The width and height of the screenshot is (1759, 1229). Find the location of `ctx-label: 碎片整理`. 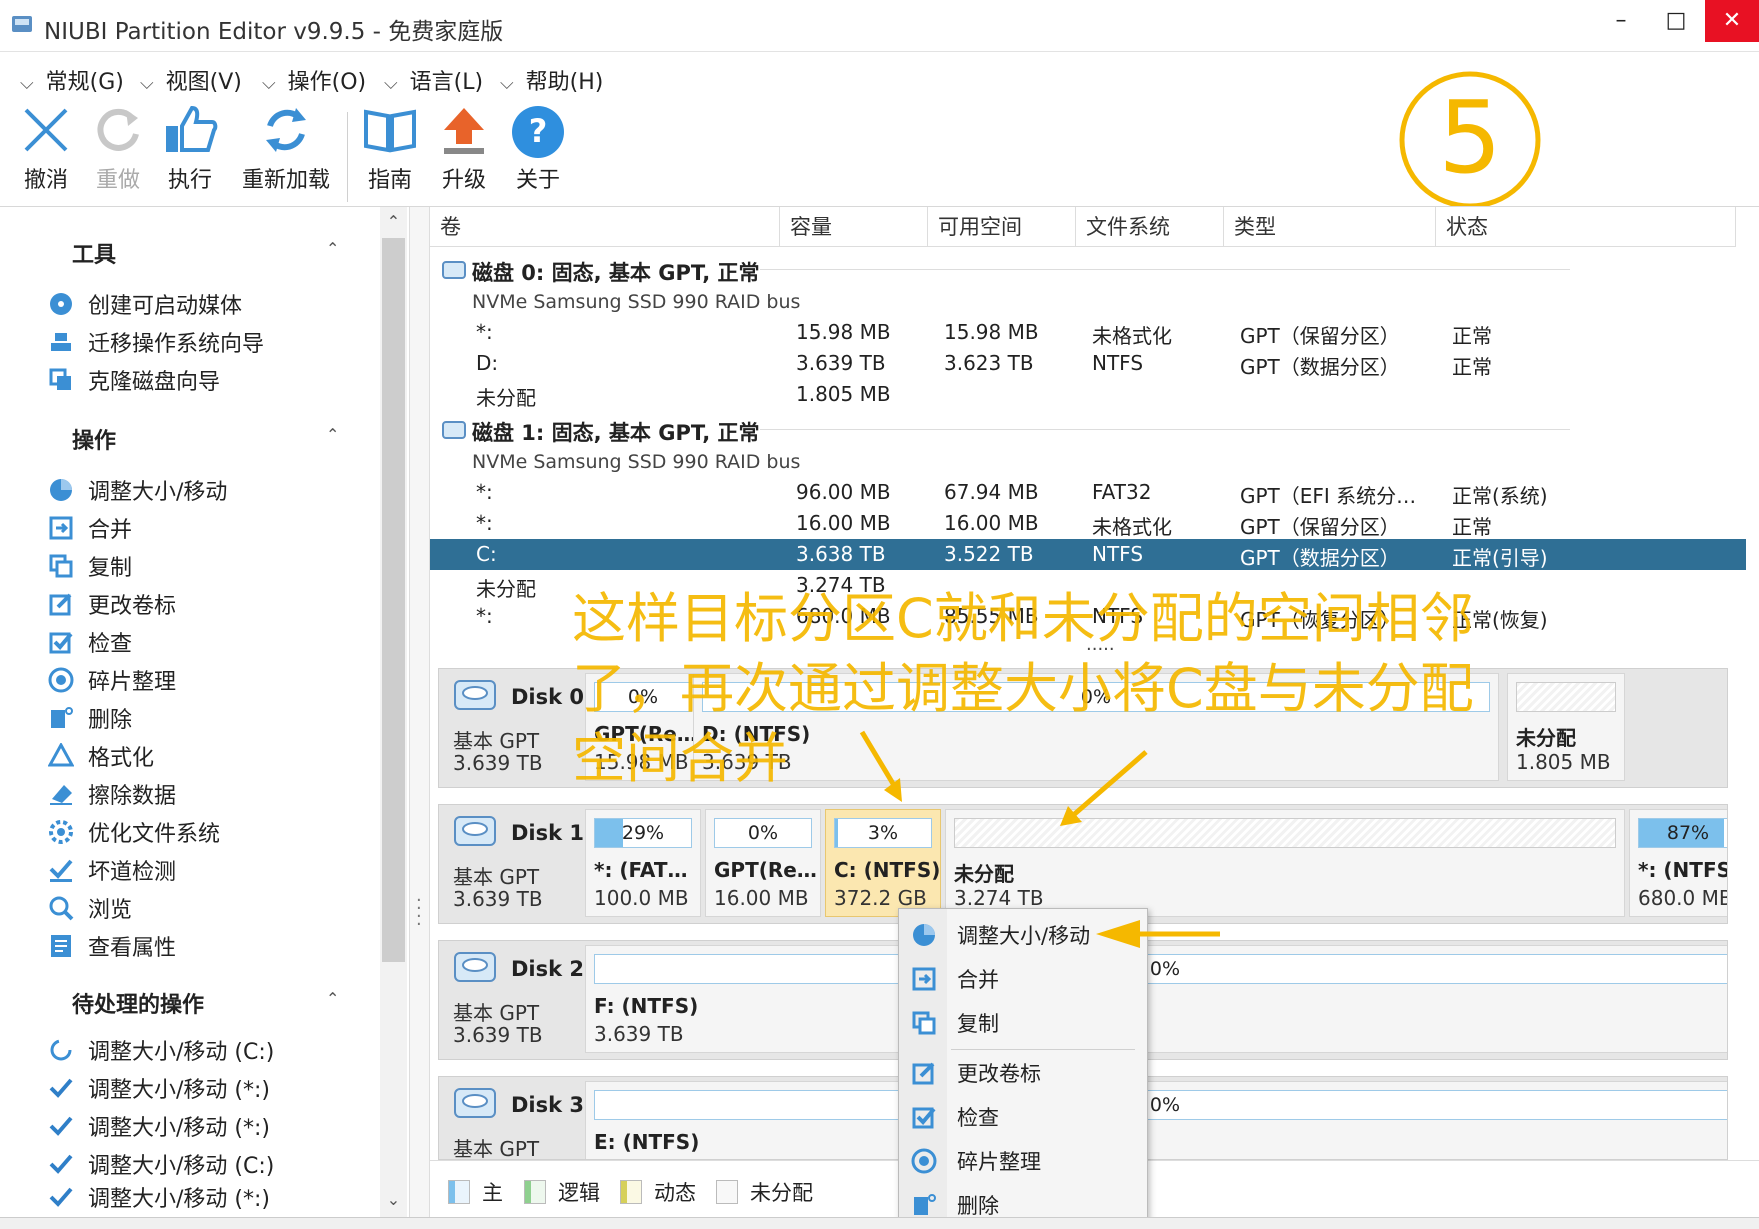

ctx-label: 碎片整理 is located at coordinates (999, 1162).